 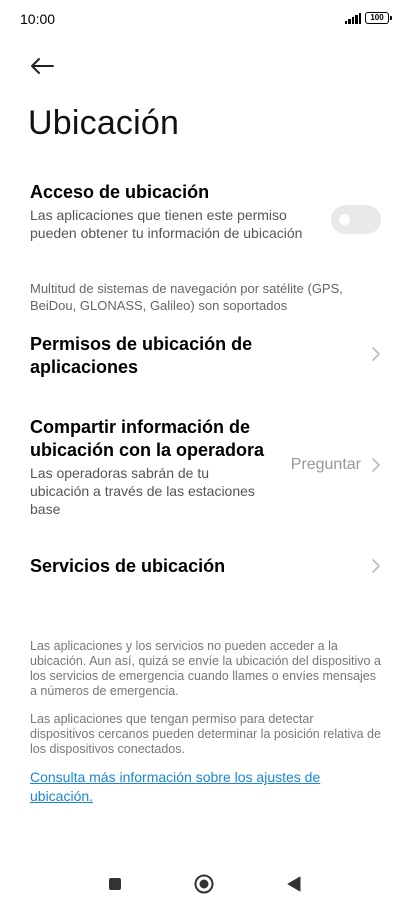 I want to click on toggle-knob, so click(x=344, y=219).